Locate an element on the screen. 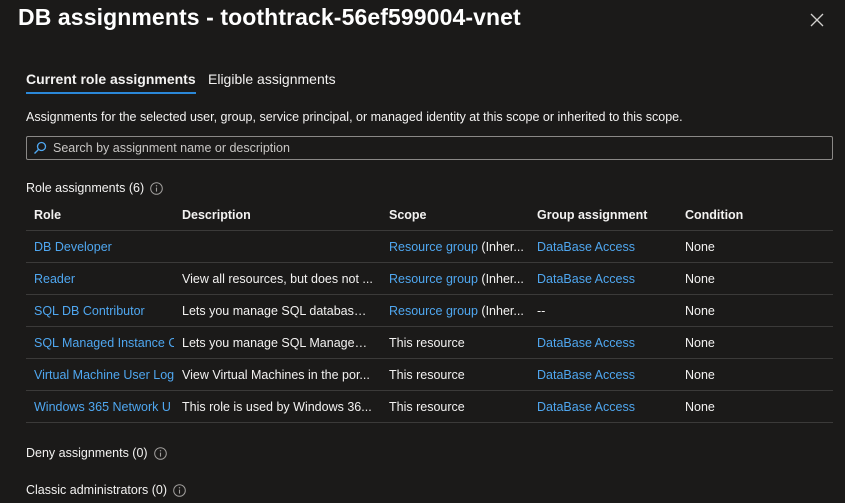 This screenshot has width=845, height=503. deny-assignments-heading: Deny assignments (0) is located at coordinates (96, 453).